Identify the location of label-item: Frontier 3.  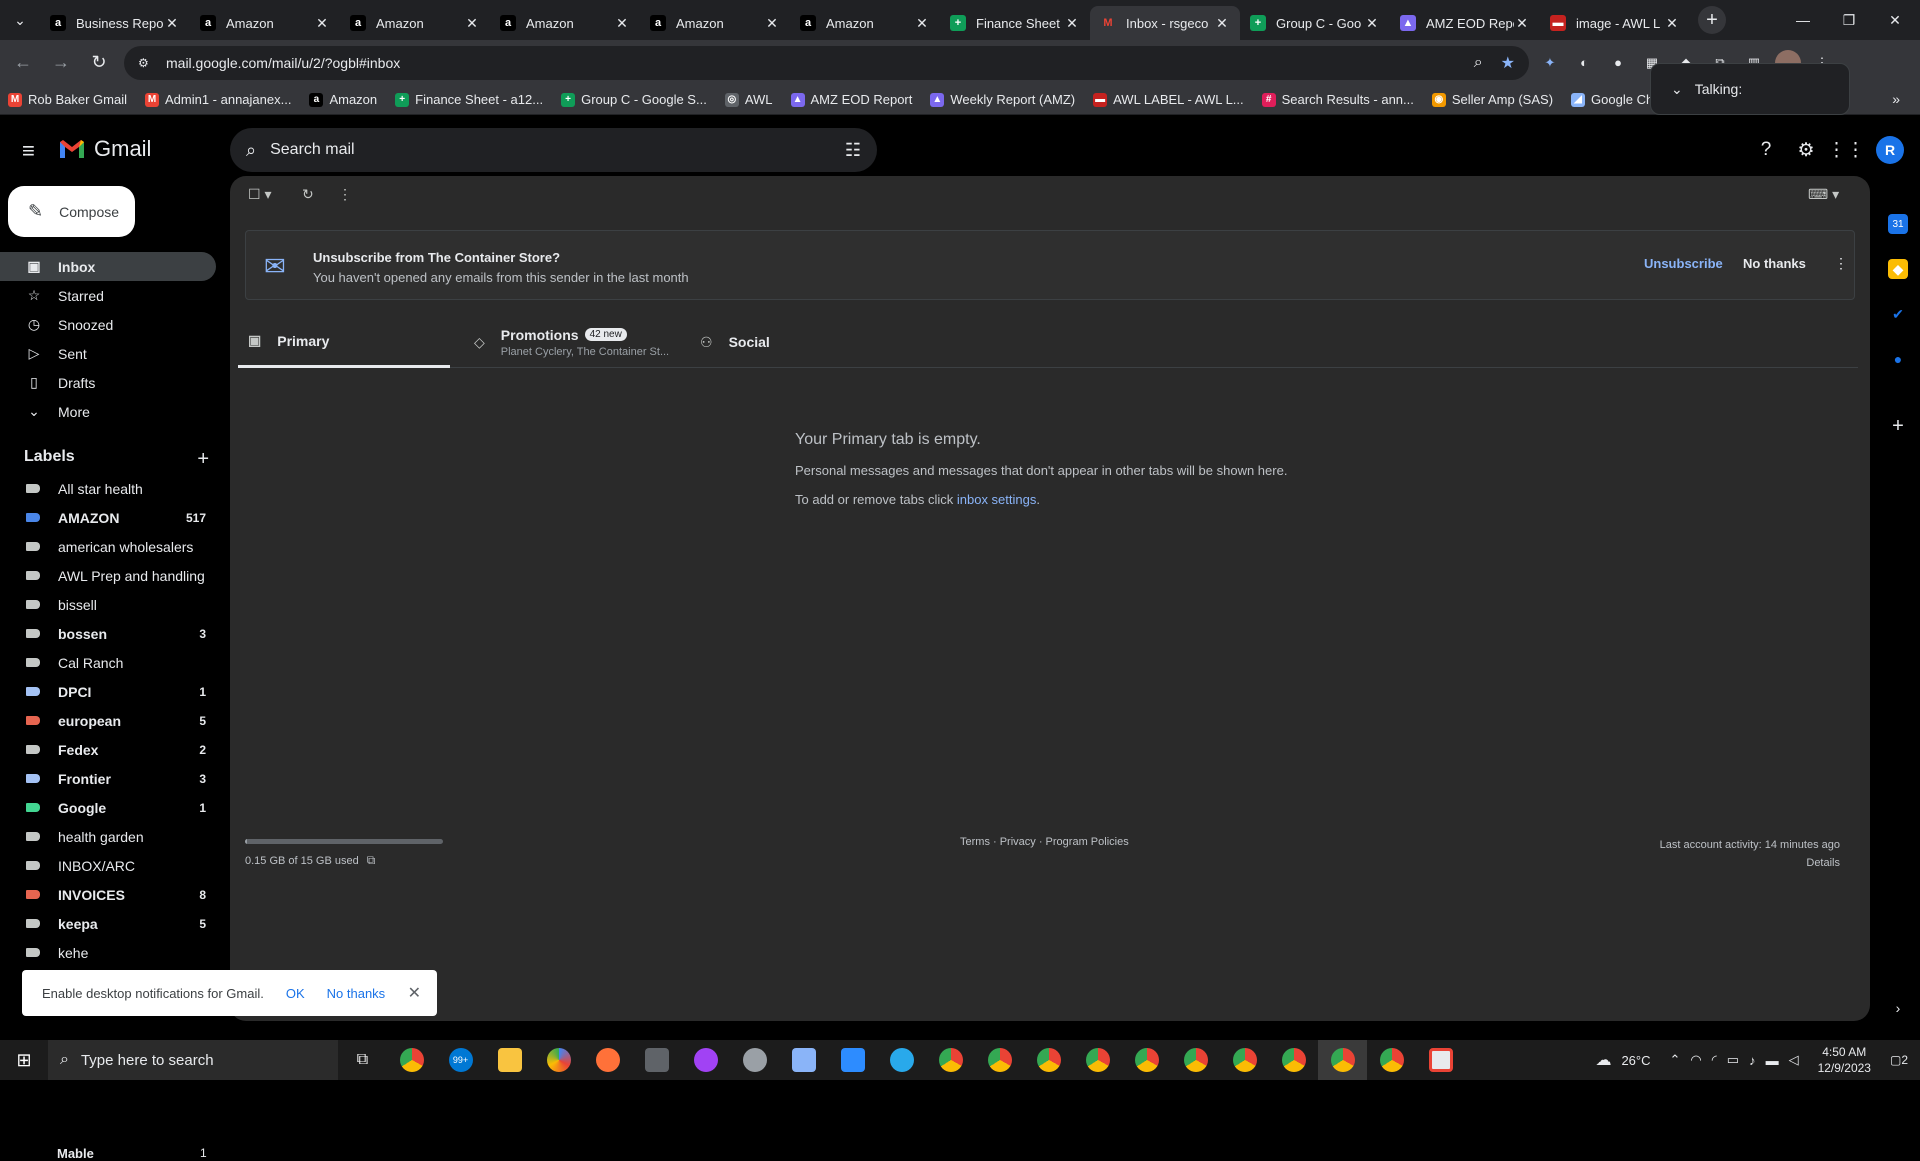
(108, 778).